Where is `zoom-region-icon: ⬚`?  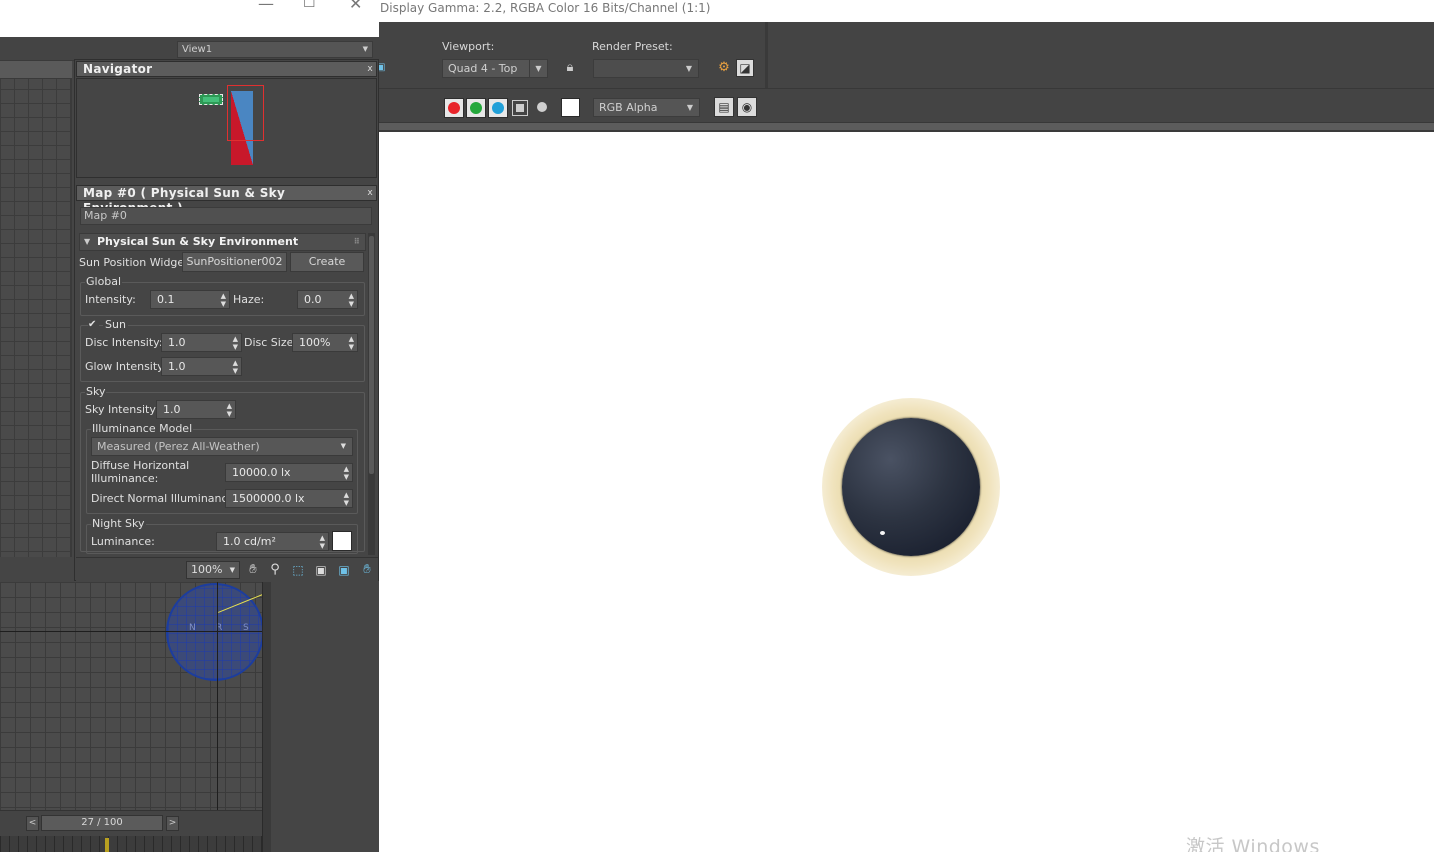
zoom-region-icon: ⬚ is located at coordinates (298, 570).